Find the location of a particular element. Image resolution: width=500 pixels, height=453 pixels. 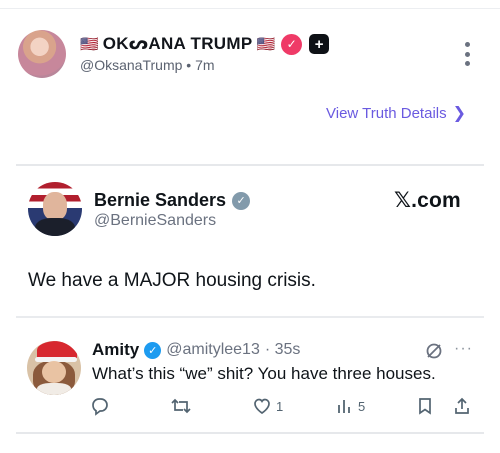

more-options-icon is located at coordinates (467, 54).